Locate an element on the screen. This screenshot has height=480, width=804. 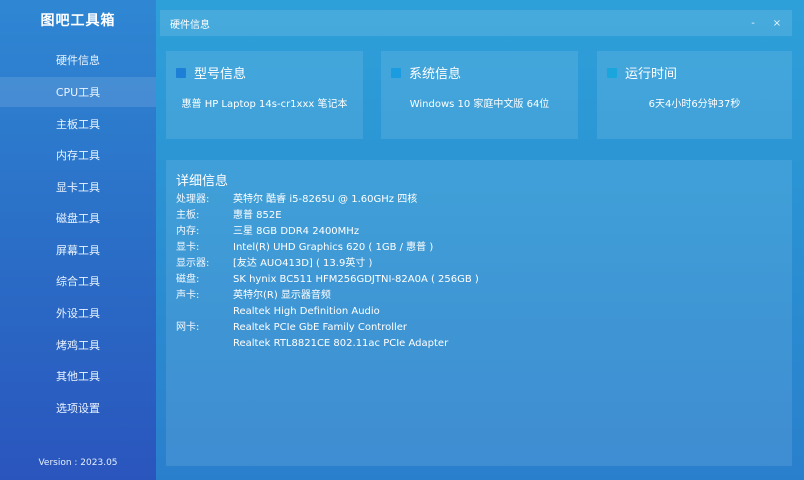
detail-value: 英特尔(R) 显示器音频 is located at coordinates (282, 295).